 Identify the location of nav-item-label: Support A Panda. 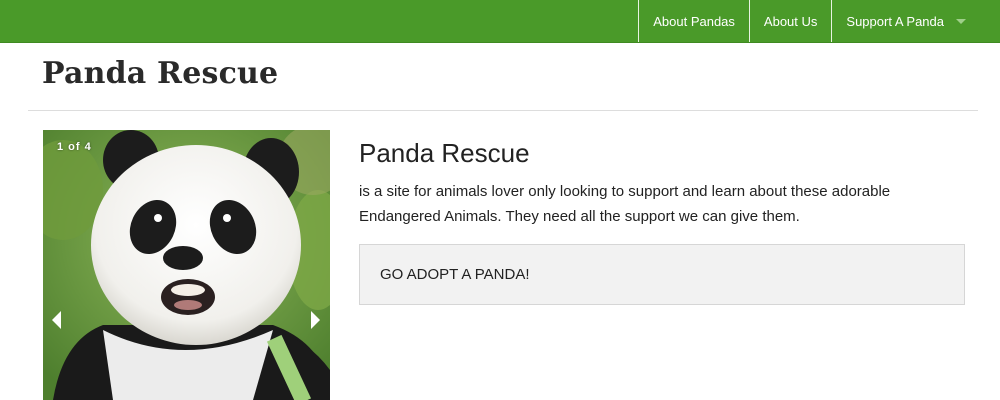
(895, 21).